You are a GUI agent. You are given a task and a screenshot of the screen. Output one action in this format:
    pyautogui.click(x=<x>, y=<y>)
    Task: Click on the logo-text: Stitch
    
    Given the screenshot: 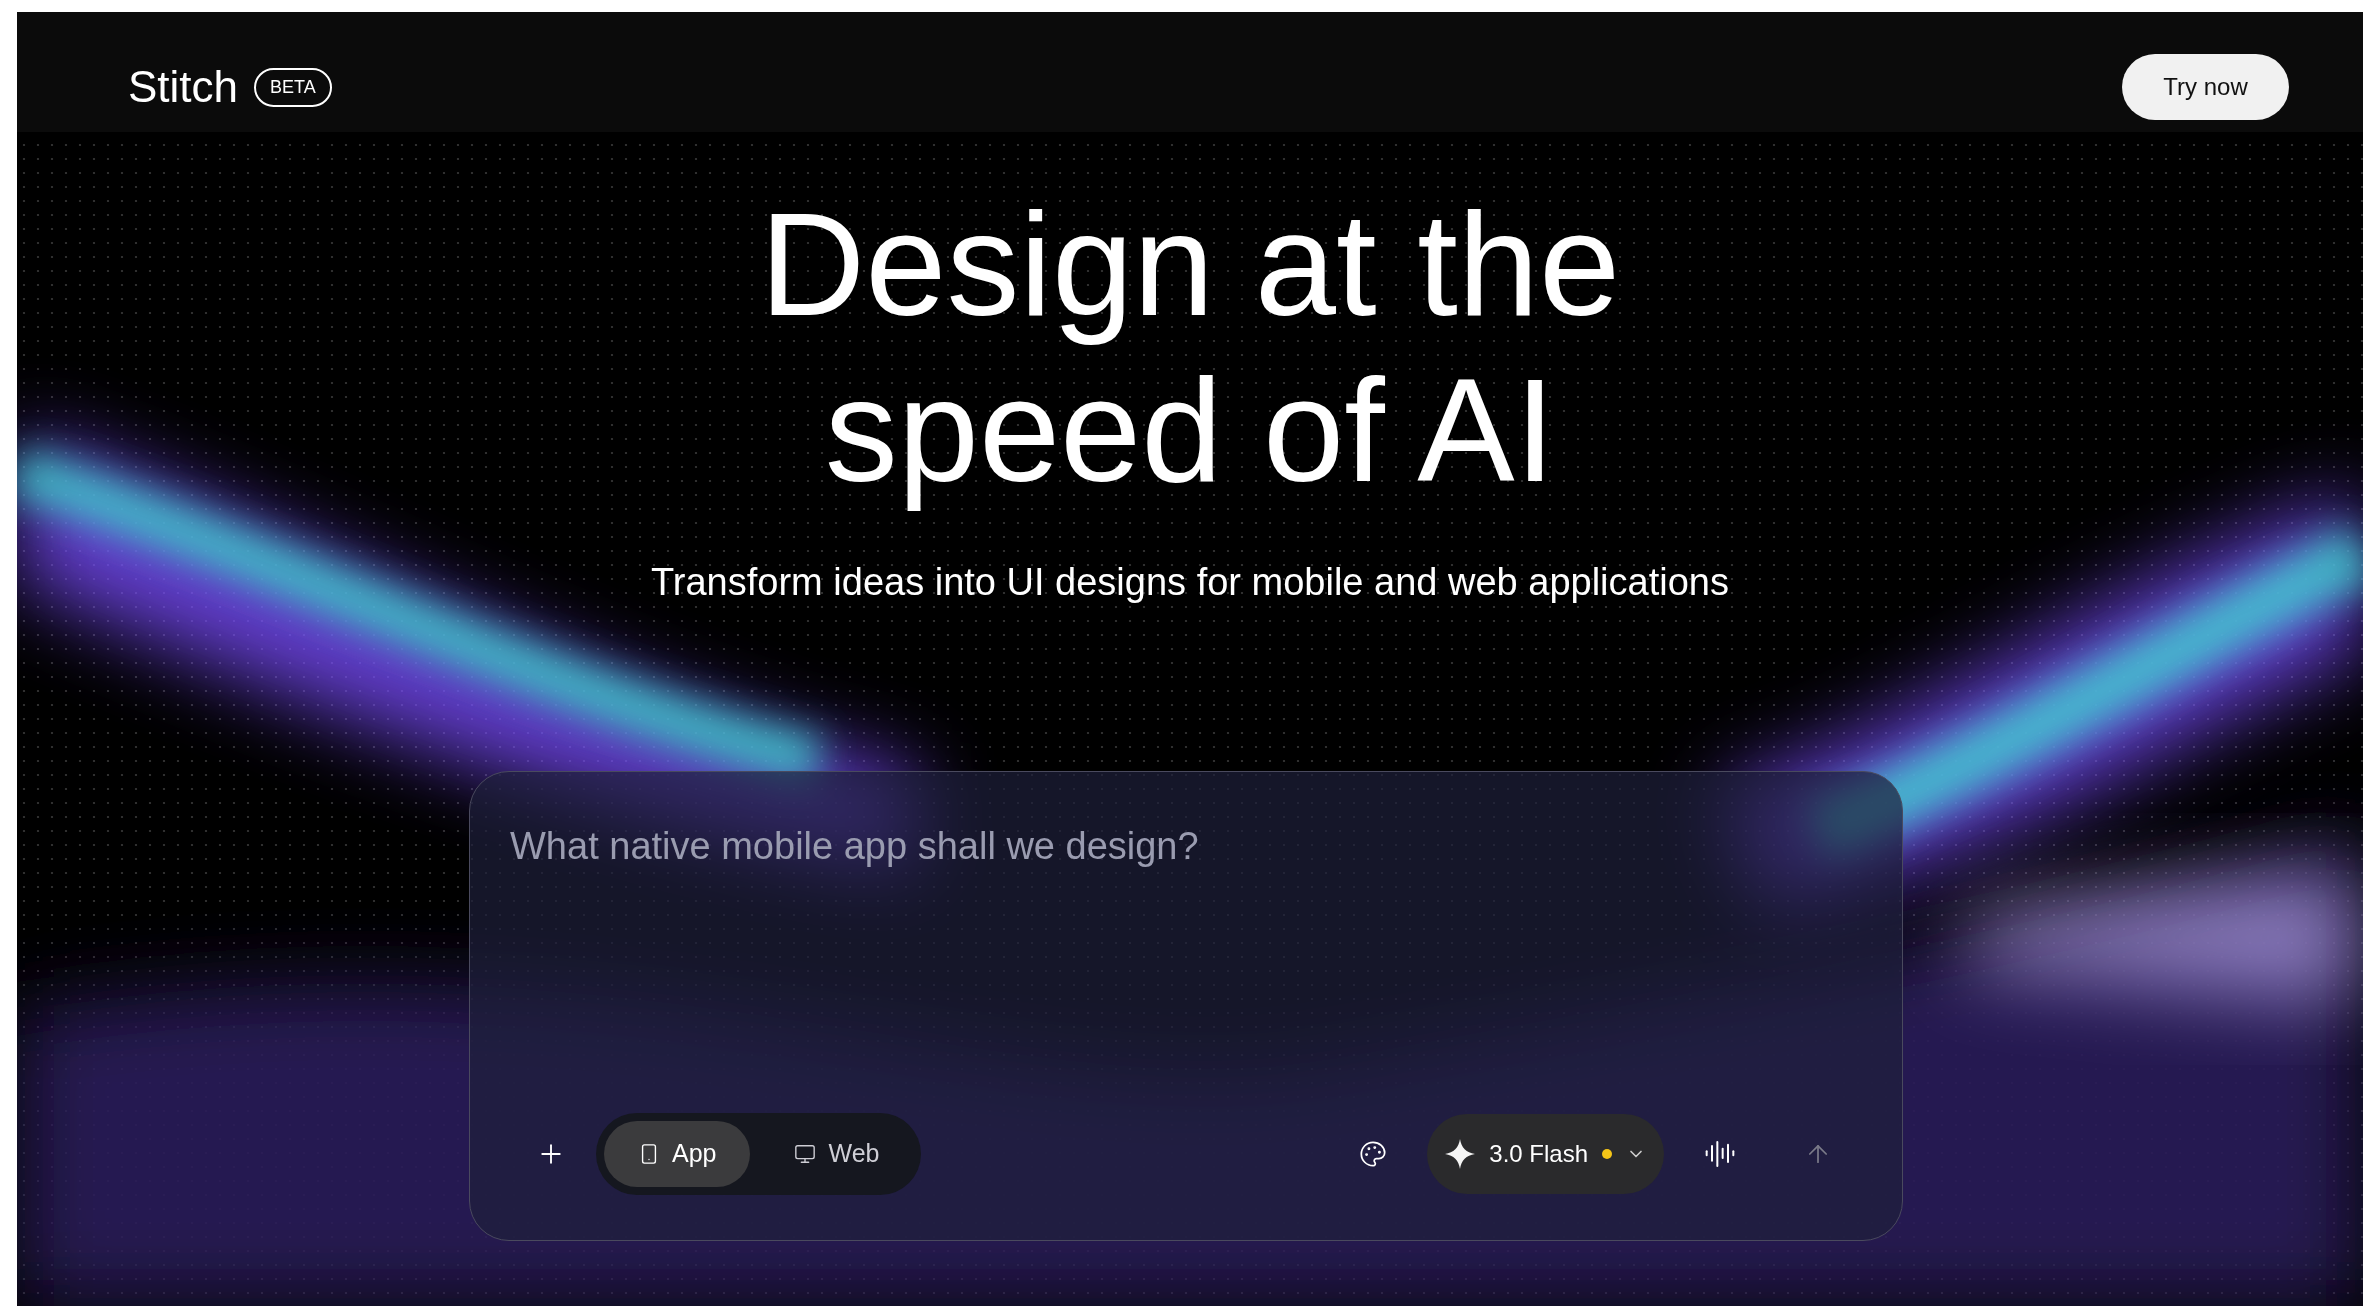 What is the action you would take?
    pyautogui.click(x=183, y=87)
    